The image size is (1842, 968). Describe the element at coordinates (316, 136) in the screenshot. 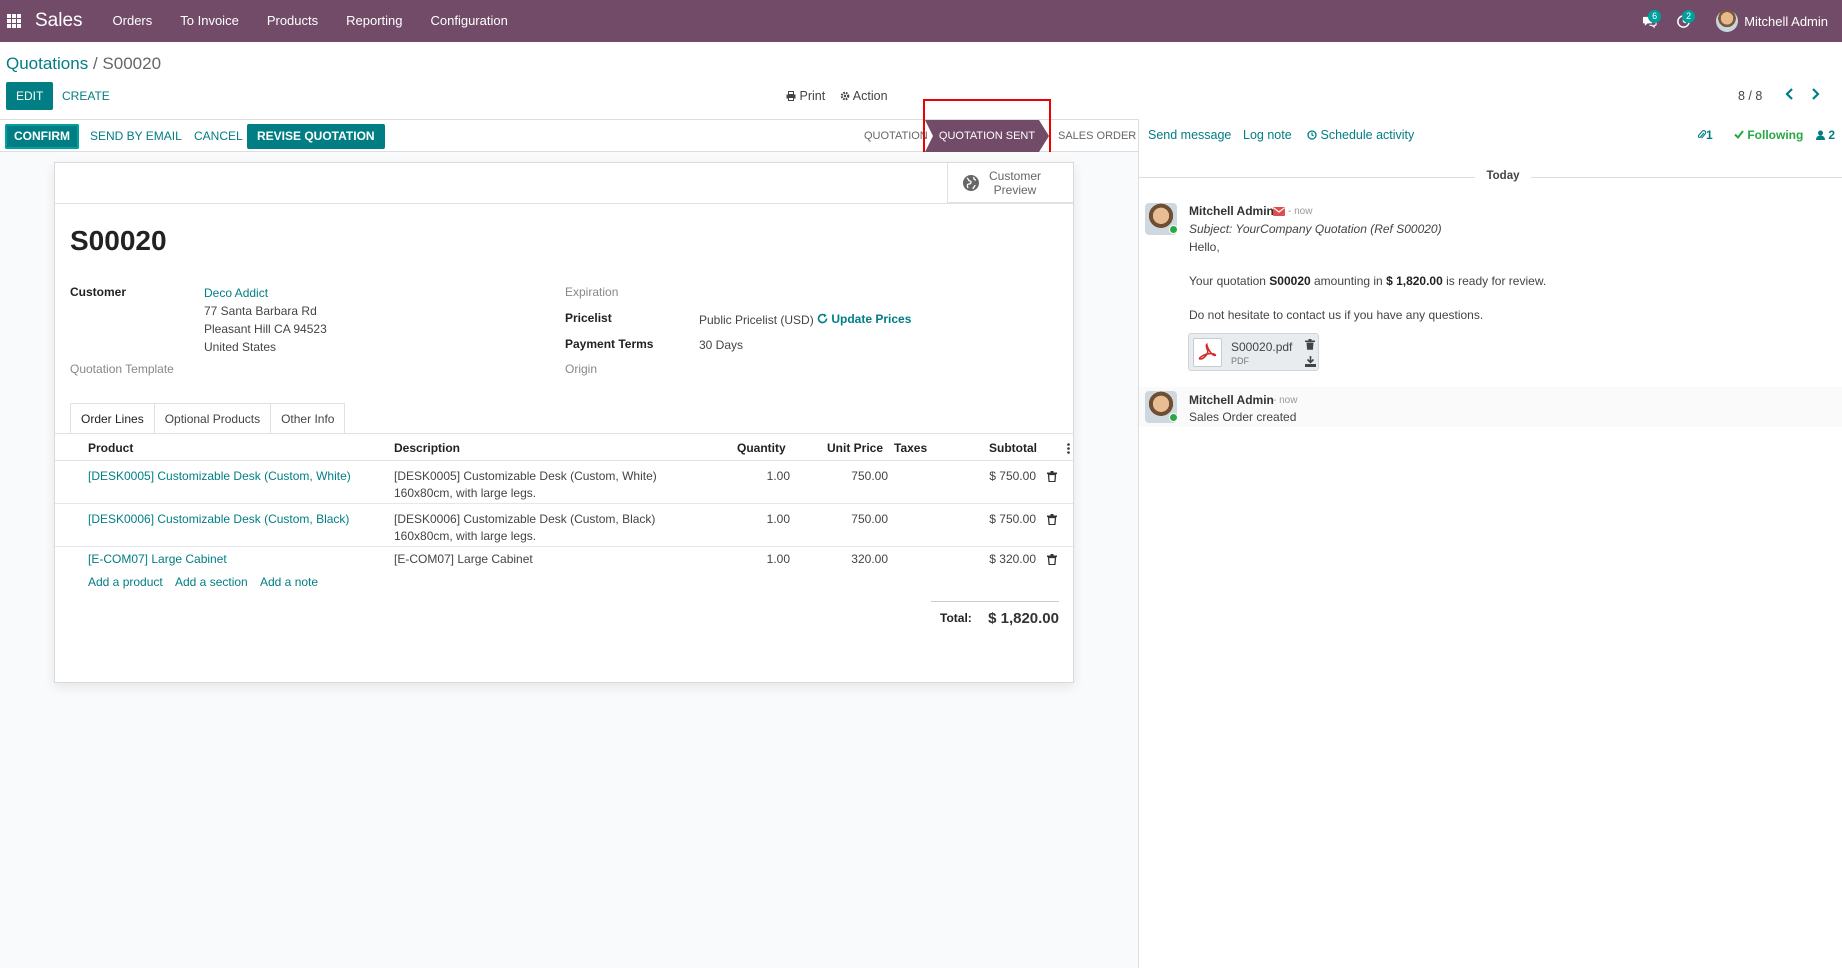

I see `revise-quotation-button: REVISE QUOTATION` at that location.